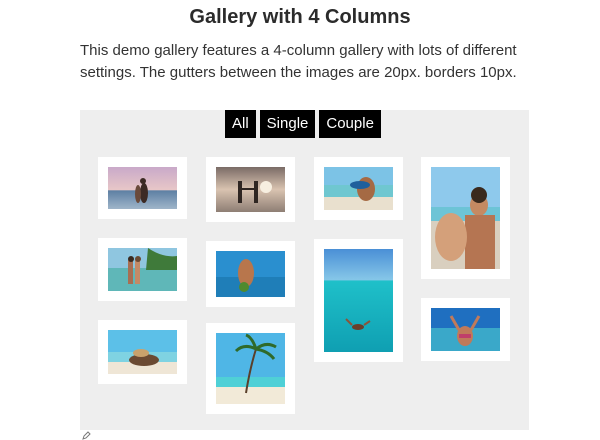  I want to click on edit-link, so click(86, 435).